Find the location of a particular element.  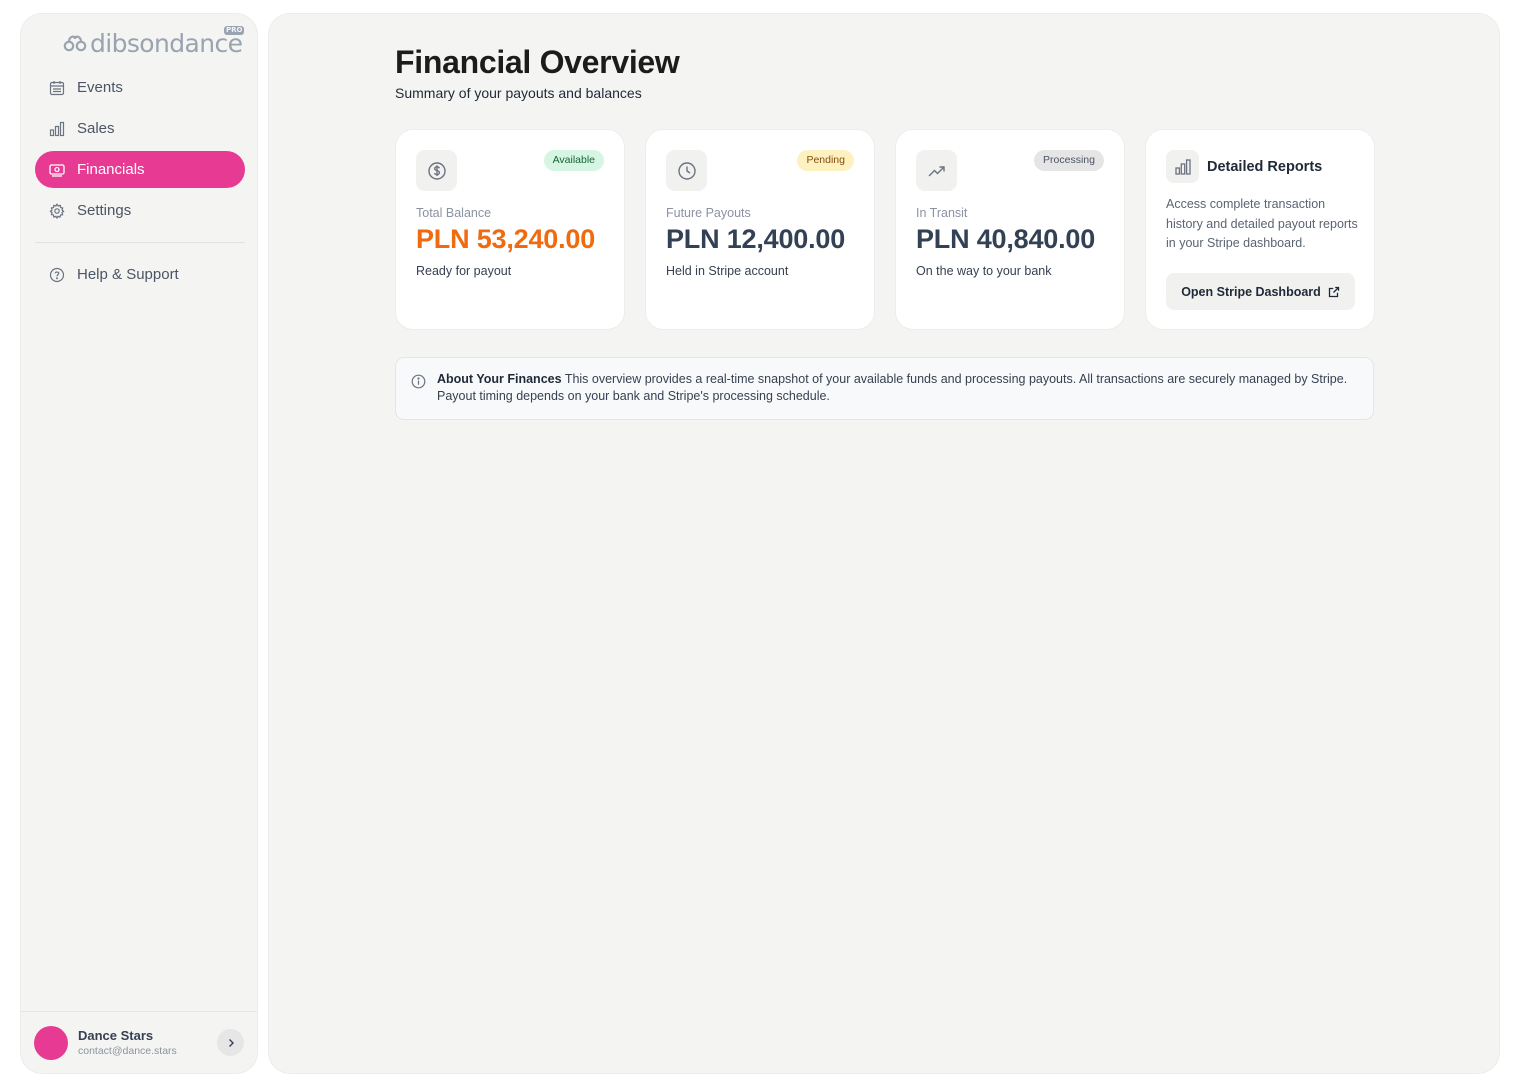

help-circle-icon is located at coordinates (57, 275).